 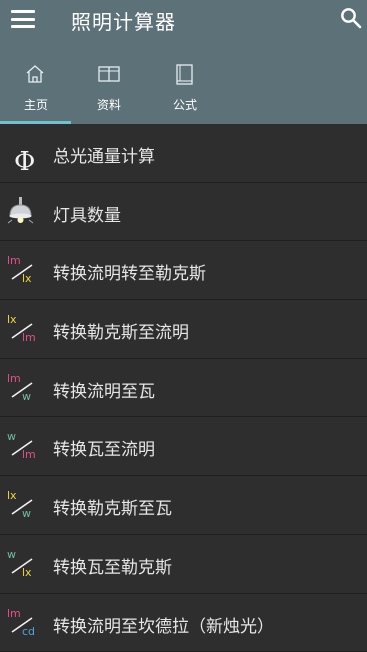 I want to click on list-item-lumen-to-candela: lm cd 转换流明至坎德拉（新烛光）, so click(x=183, y=623).